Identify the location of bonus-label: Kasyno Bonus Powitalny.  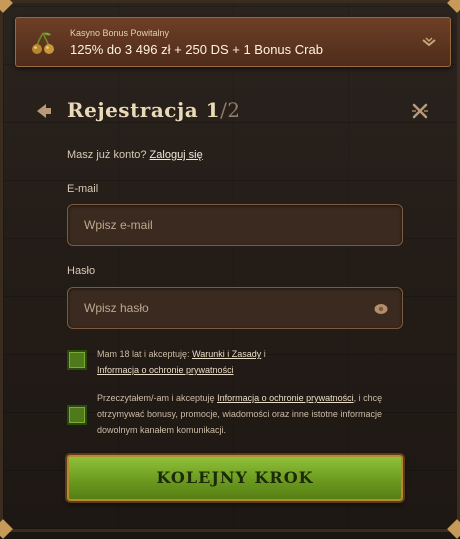
(120, 33).